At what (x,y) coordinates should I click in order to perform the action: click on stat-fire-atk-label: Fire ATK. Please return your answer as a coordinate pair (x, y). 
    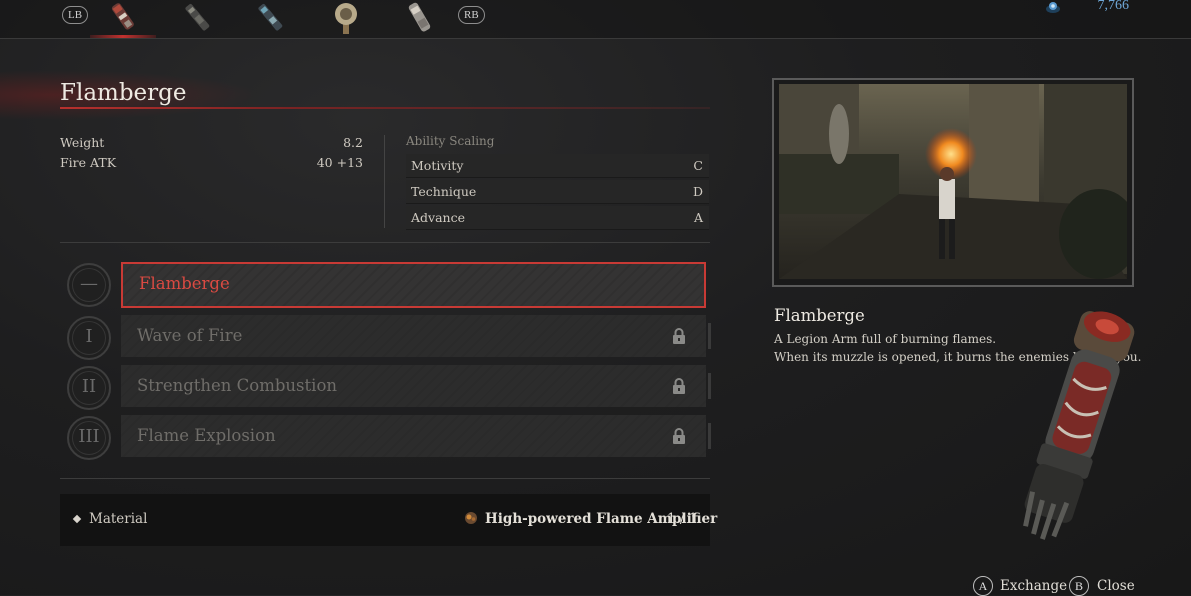
    Looking at the image, I should click on (88, 162).